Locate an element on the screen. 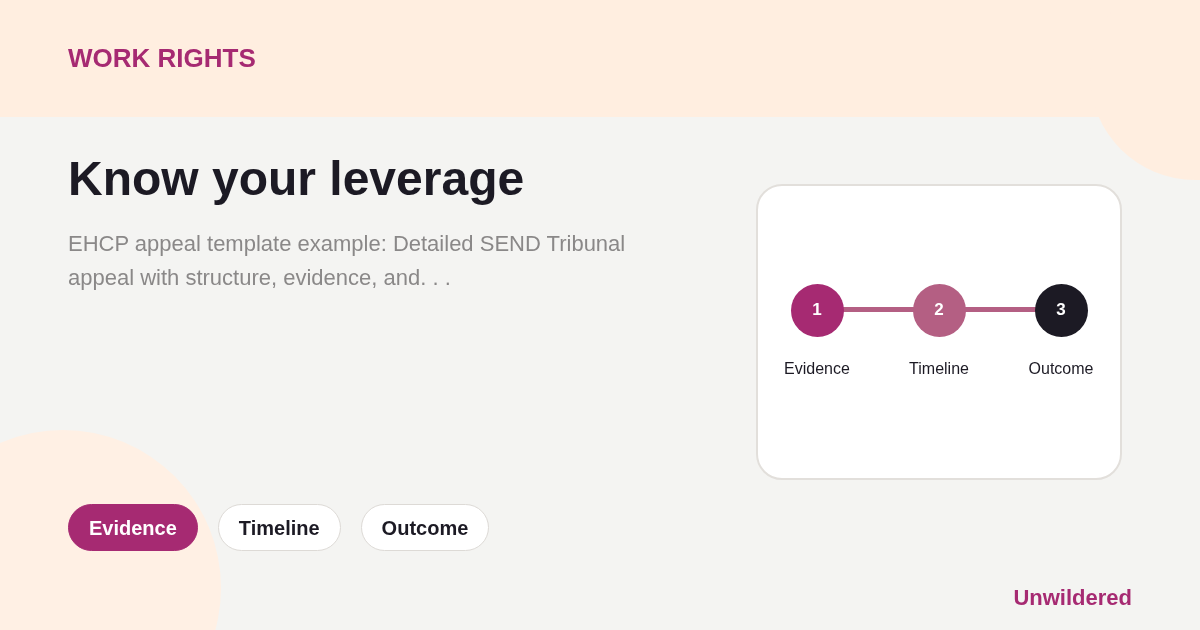 The width and height of the screenshot is (1200, 630). description-text: EHCP appeal template example: Detailed SEND Tribunal appeal with structure, evidence, and. . . is located at coordinates (347, 261).